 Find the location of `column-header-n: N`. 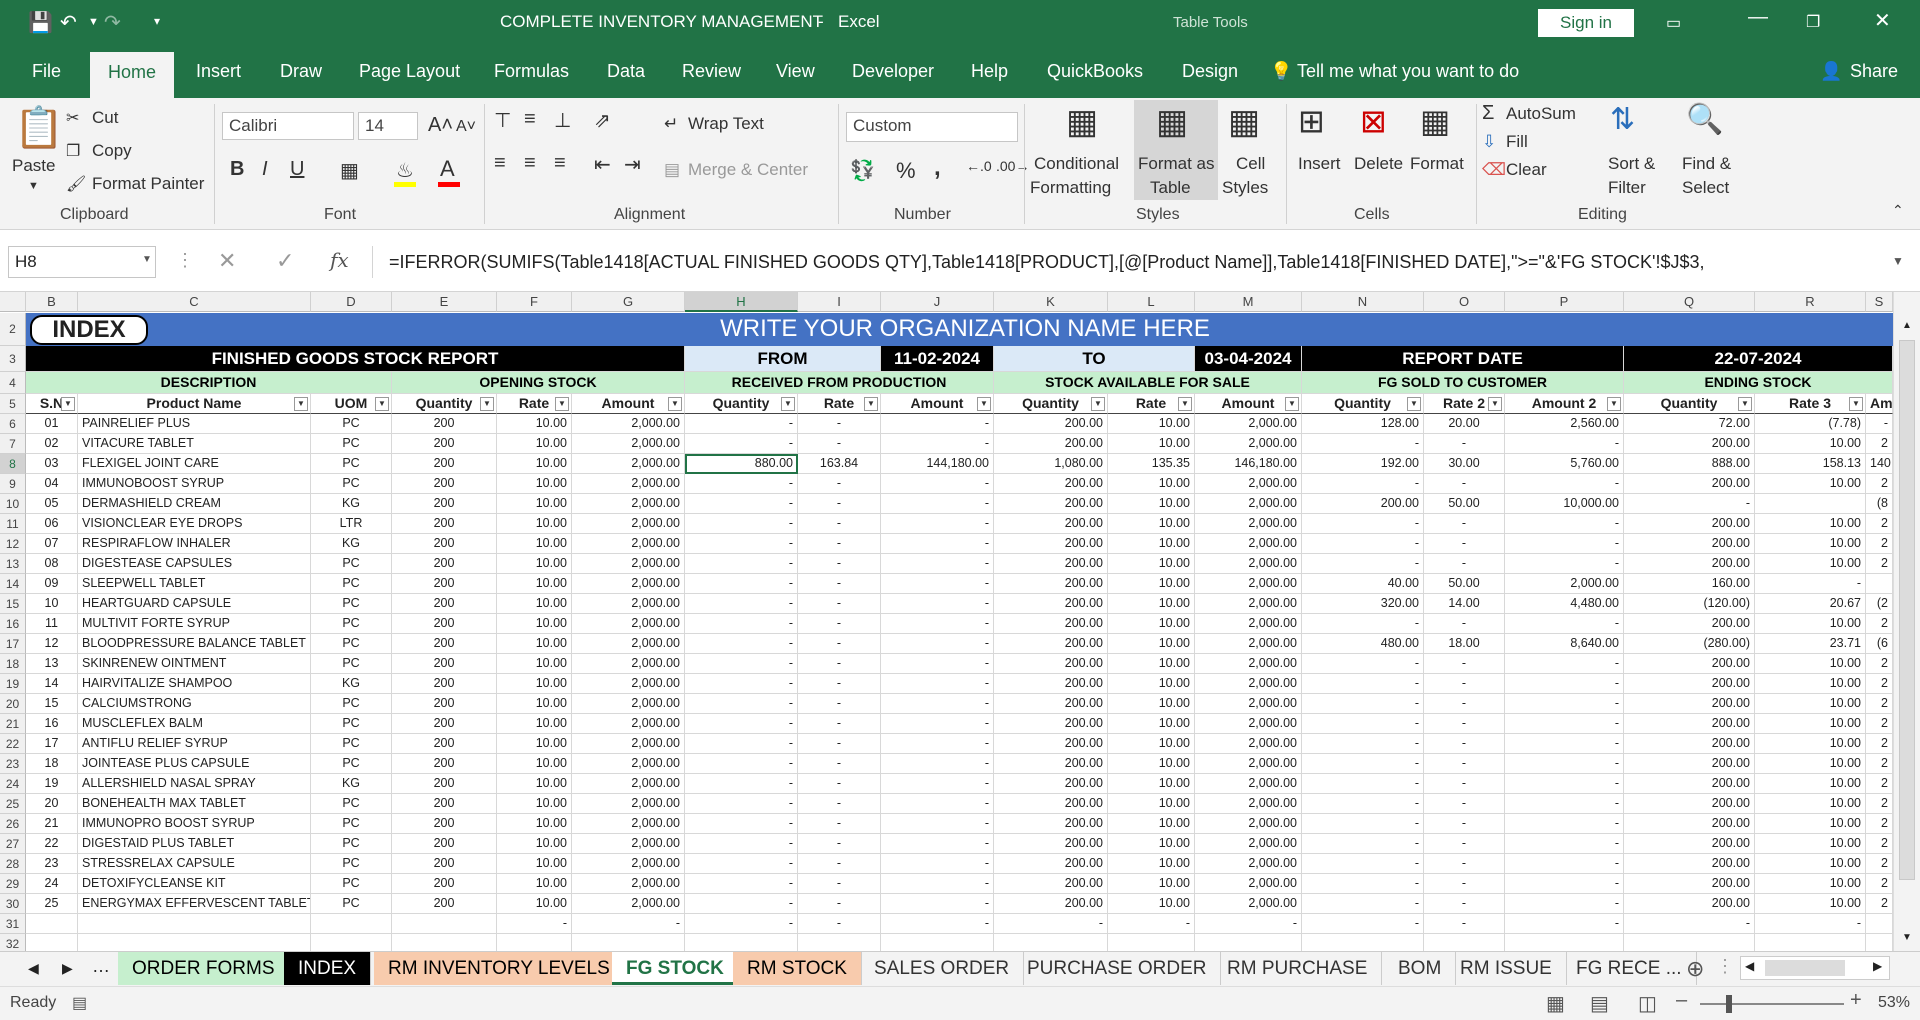

column-header-n: N is located at coordinates (1363, 302).